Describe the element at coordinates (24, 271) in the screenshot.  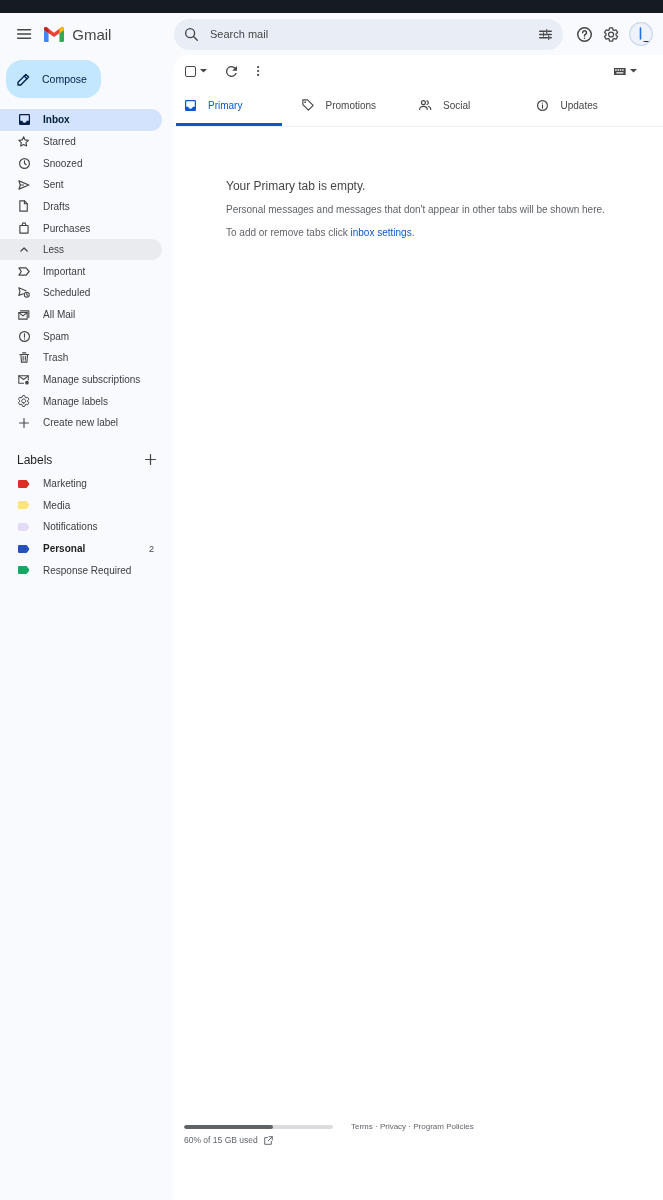
I see `label-arrow-icon` at that location.